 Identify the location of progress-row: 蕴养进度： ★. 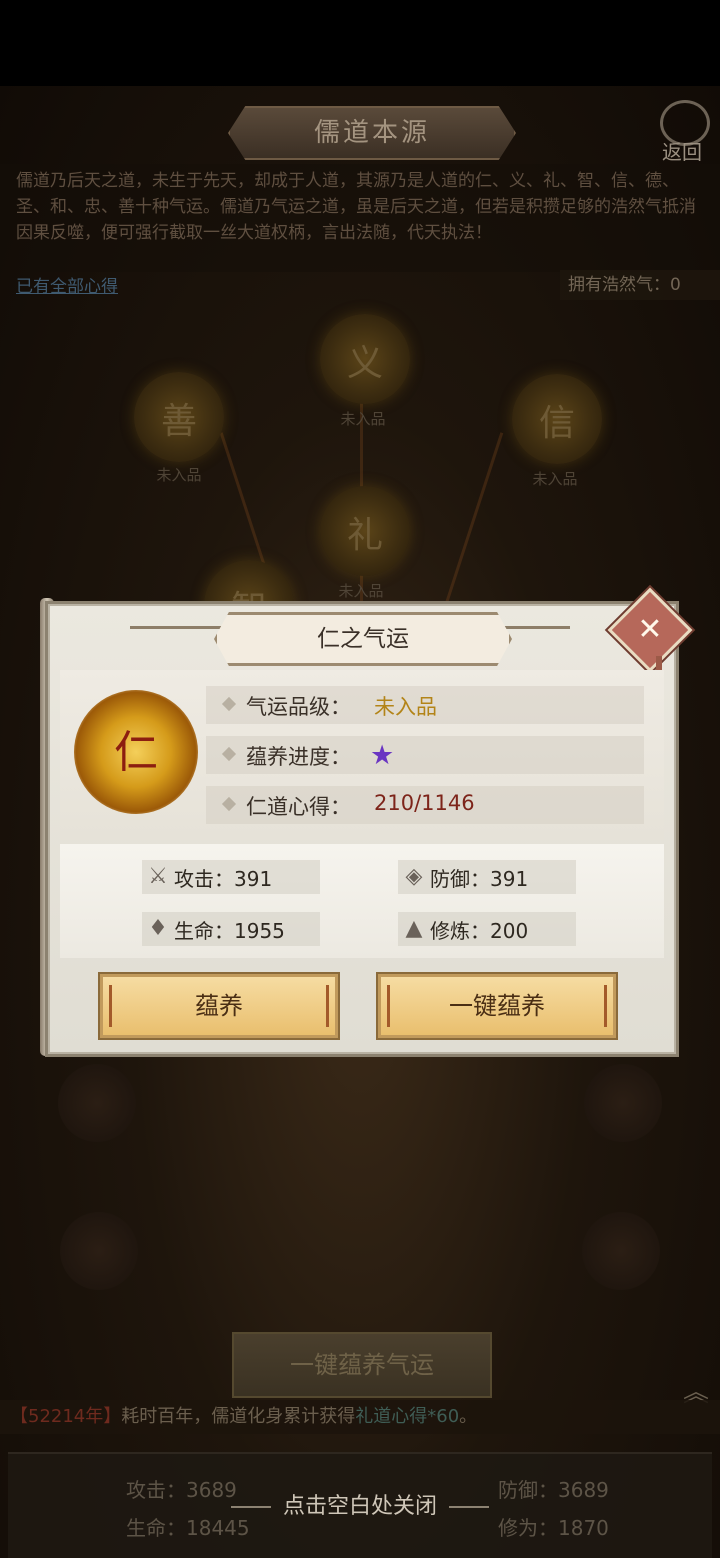
(425, 755).